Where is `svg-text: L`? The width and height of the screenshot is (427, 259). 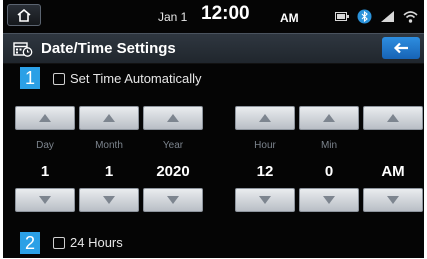
svg-text: L is located at coordinates (383, 17).